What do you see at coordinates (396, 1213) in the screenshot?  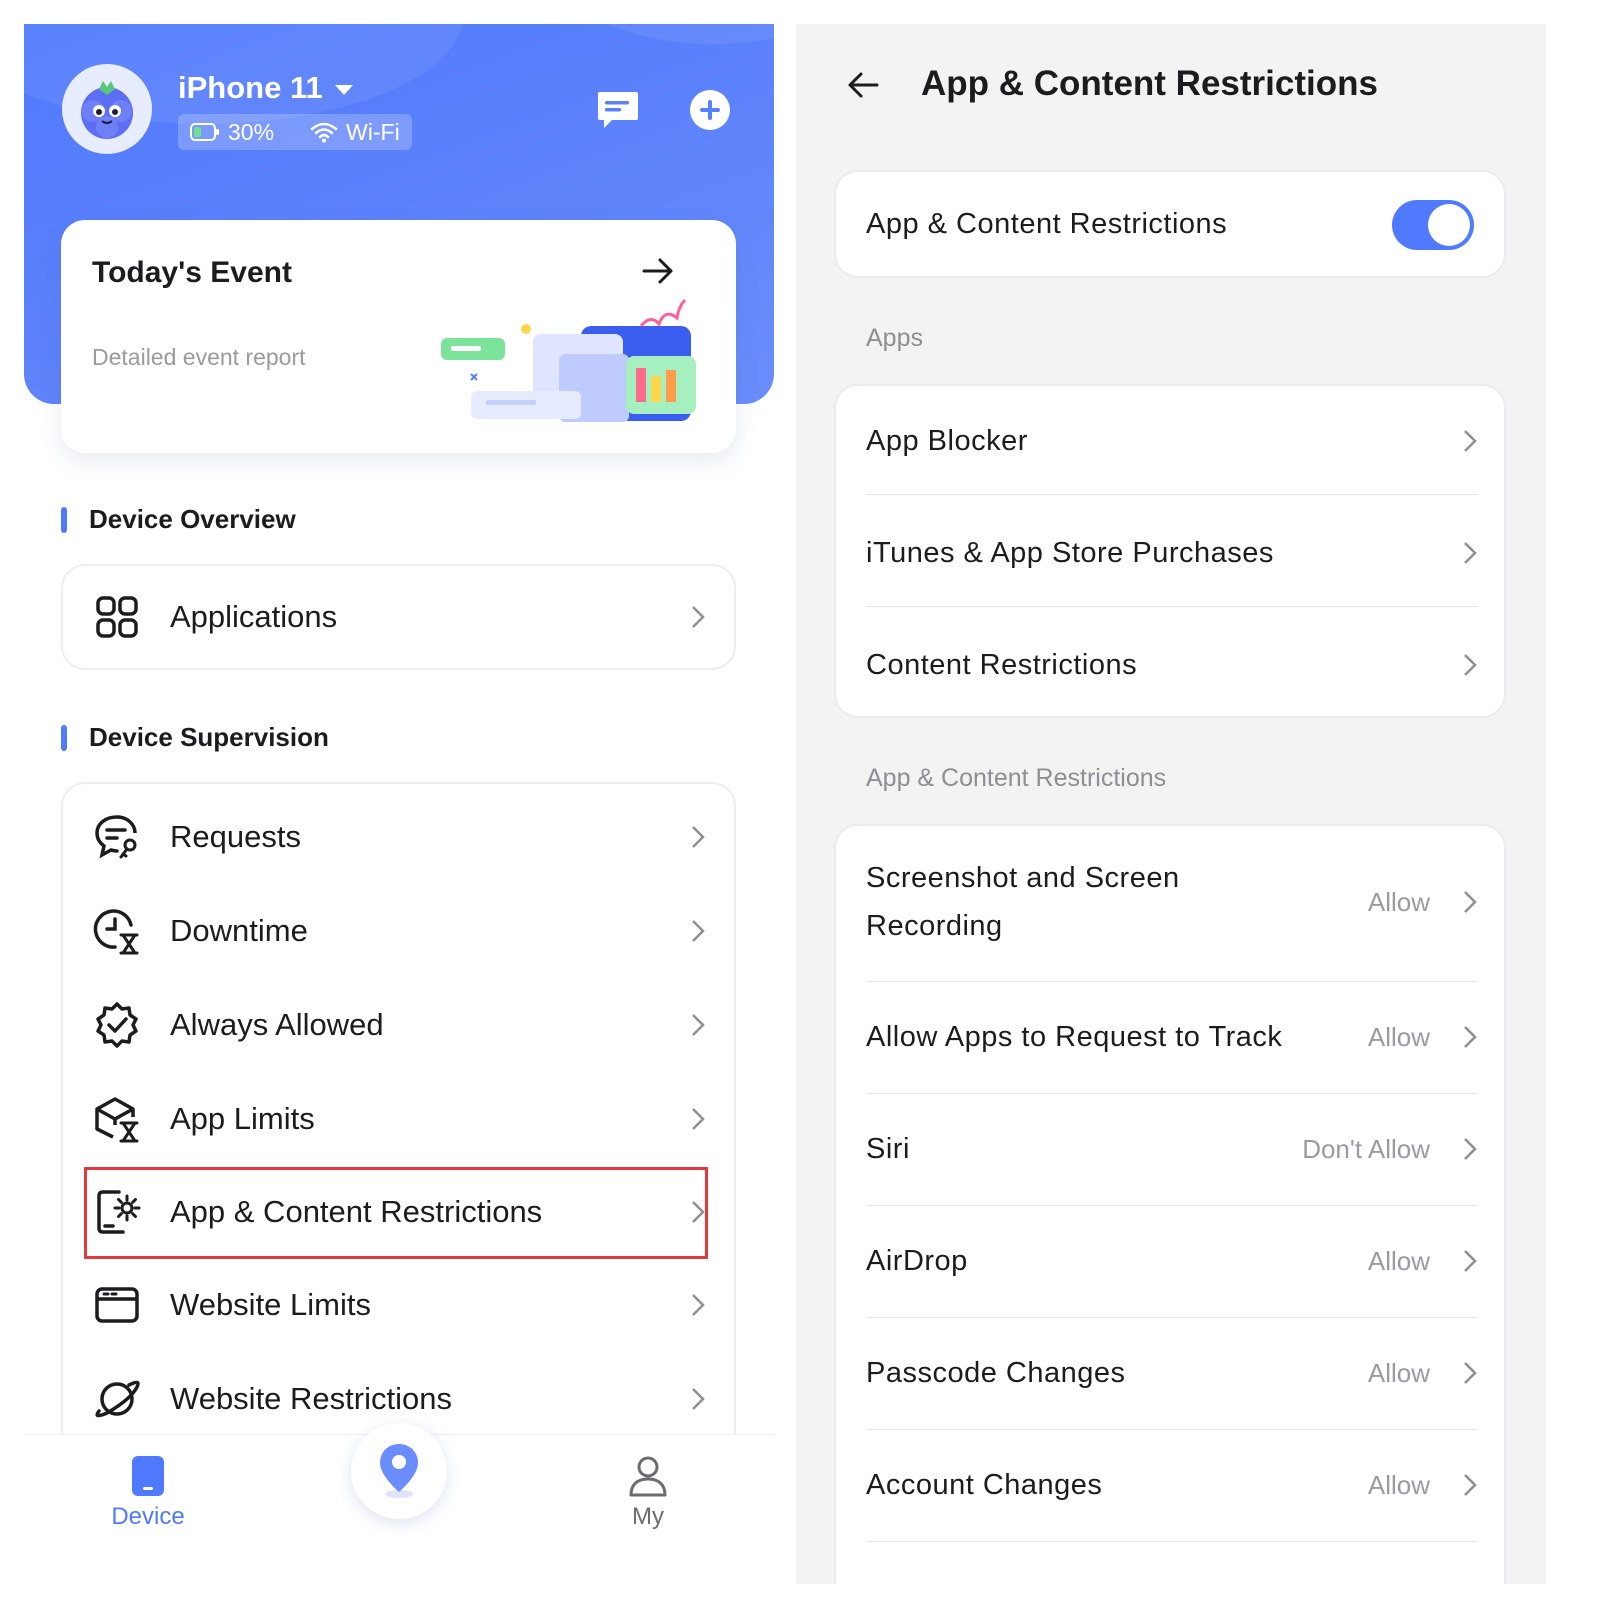 I see `highlight-box` at bounding box center [396, 1213].